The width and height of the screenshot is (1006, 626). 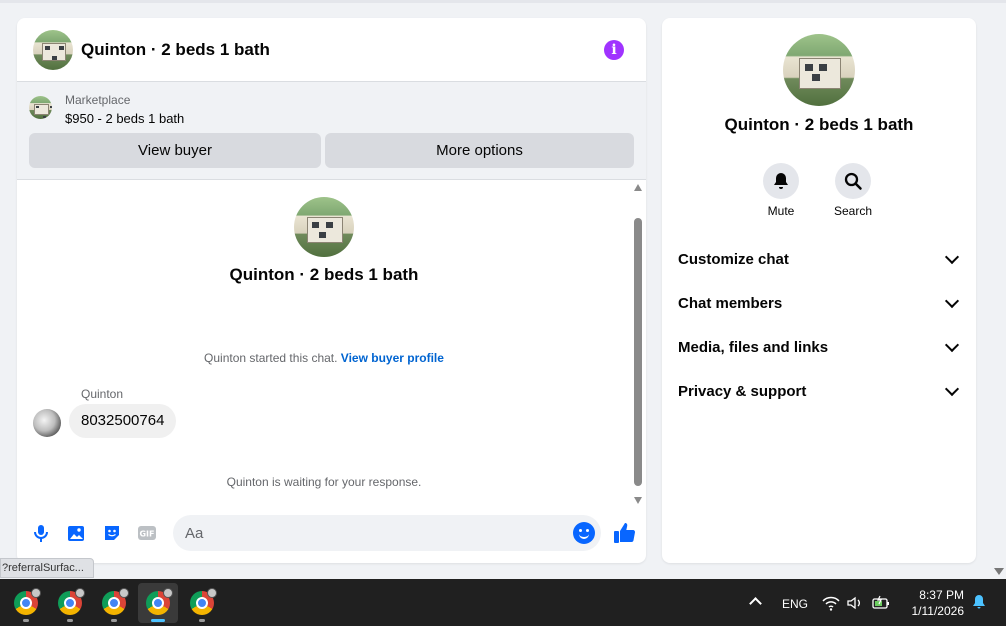 What do you see at coordinates (820, 391) in the screenshot?
I see `section-privacy-support: Privacy & support` at bounding box center [820, 391].